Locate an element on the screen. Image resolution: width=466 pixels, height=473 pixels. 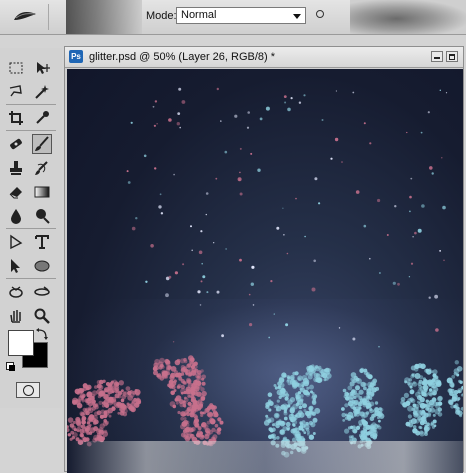
lasso-tool is located at coordinates (16, 92).